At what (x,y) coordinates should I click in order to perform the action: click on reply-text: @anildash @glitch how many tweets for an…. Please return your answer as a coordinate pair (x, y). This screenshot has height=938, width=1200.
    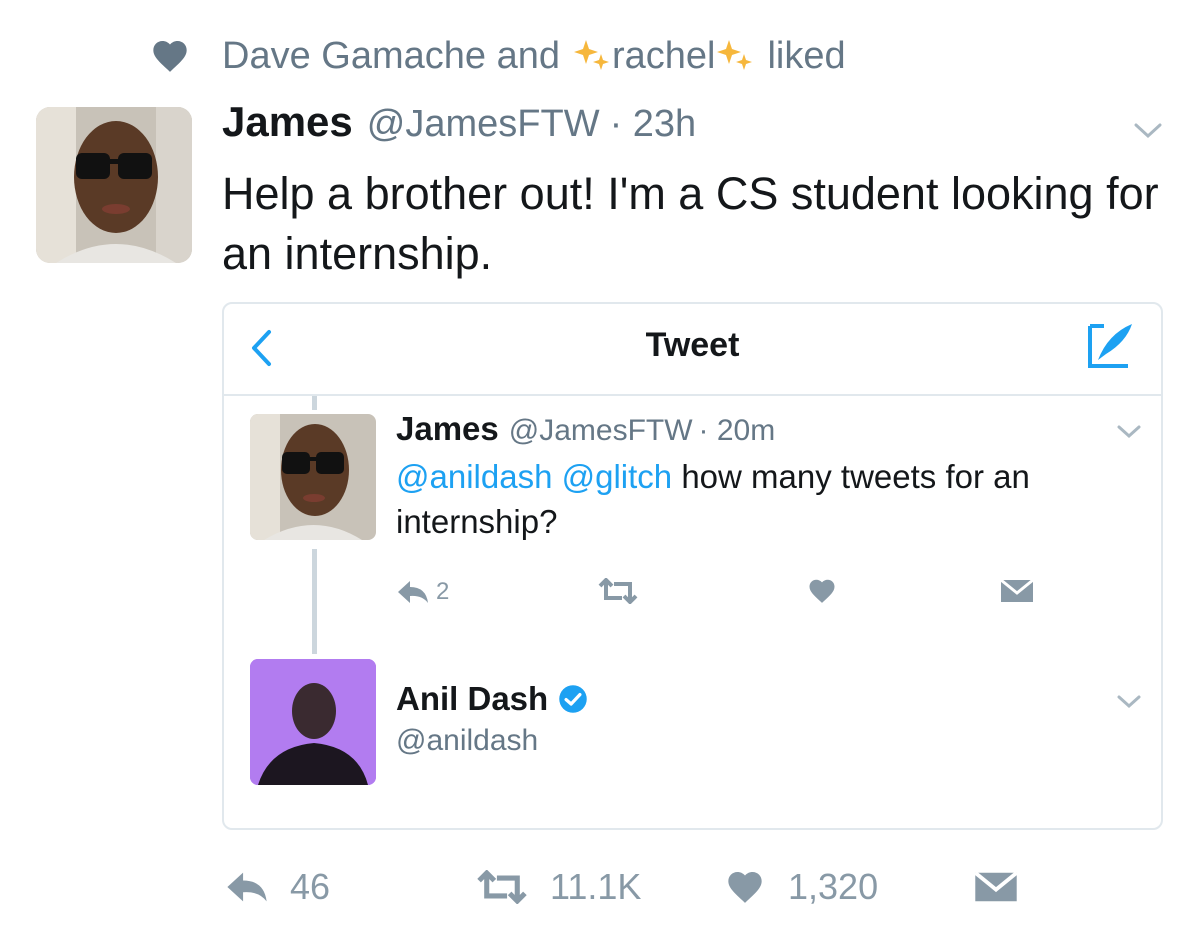
    Looking at the image, I should click on (766, 499).